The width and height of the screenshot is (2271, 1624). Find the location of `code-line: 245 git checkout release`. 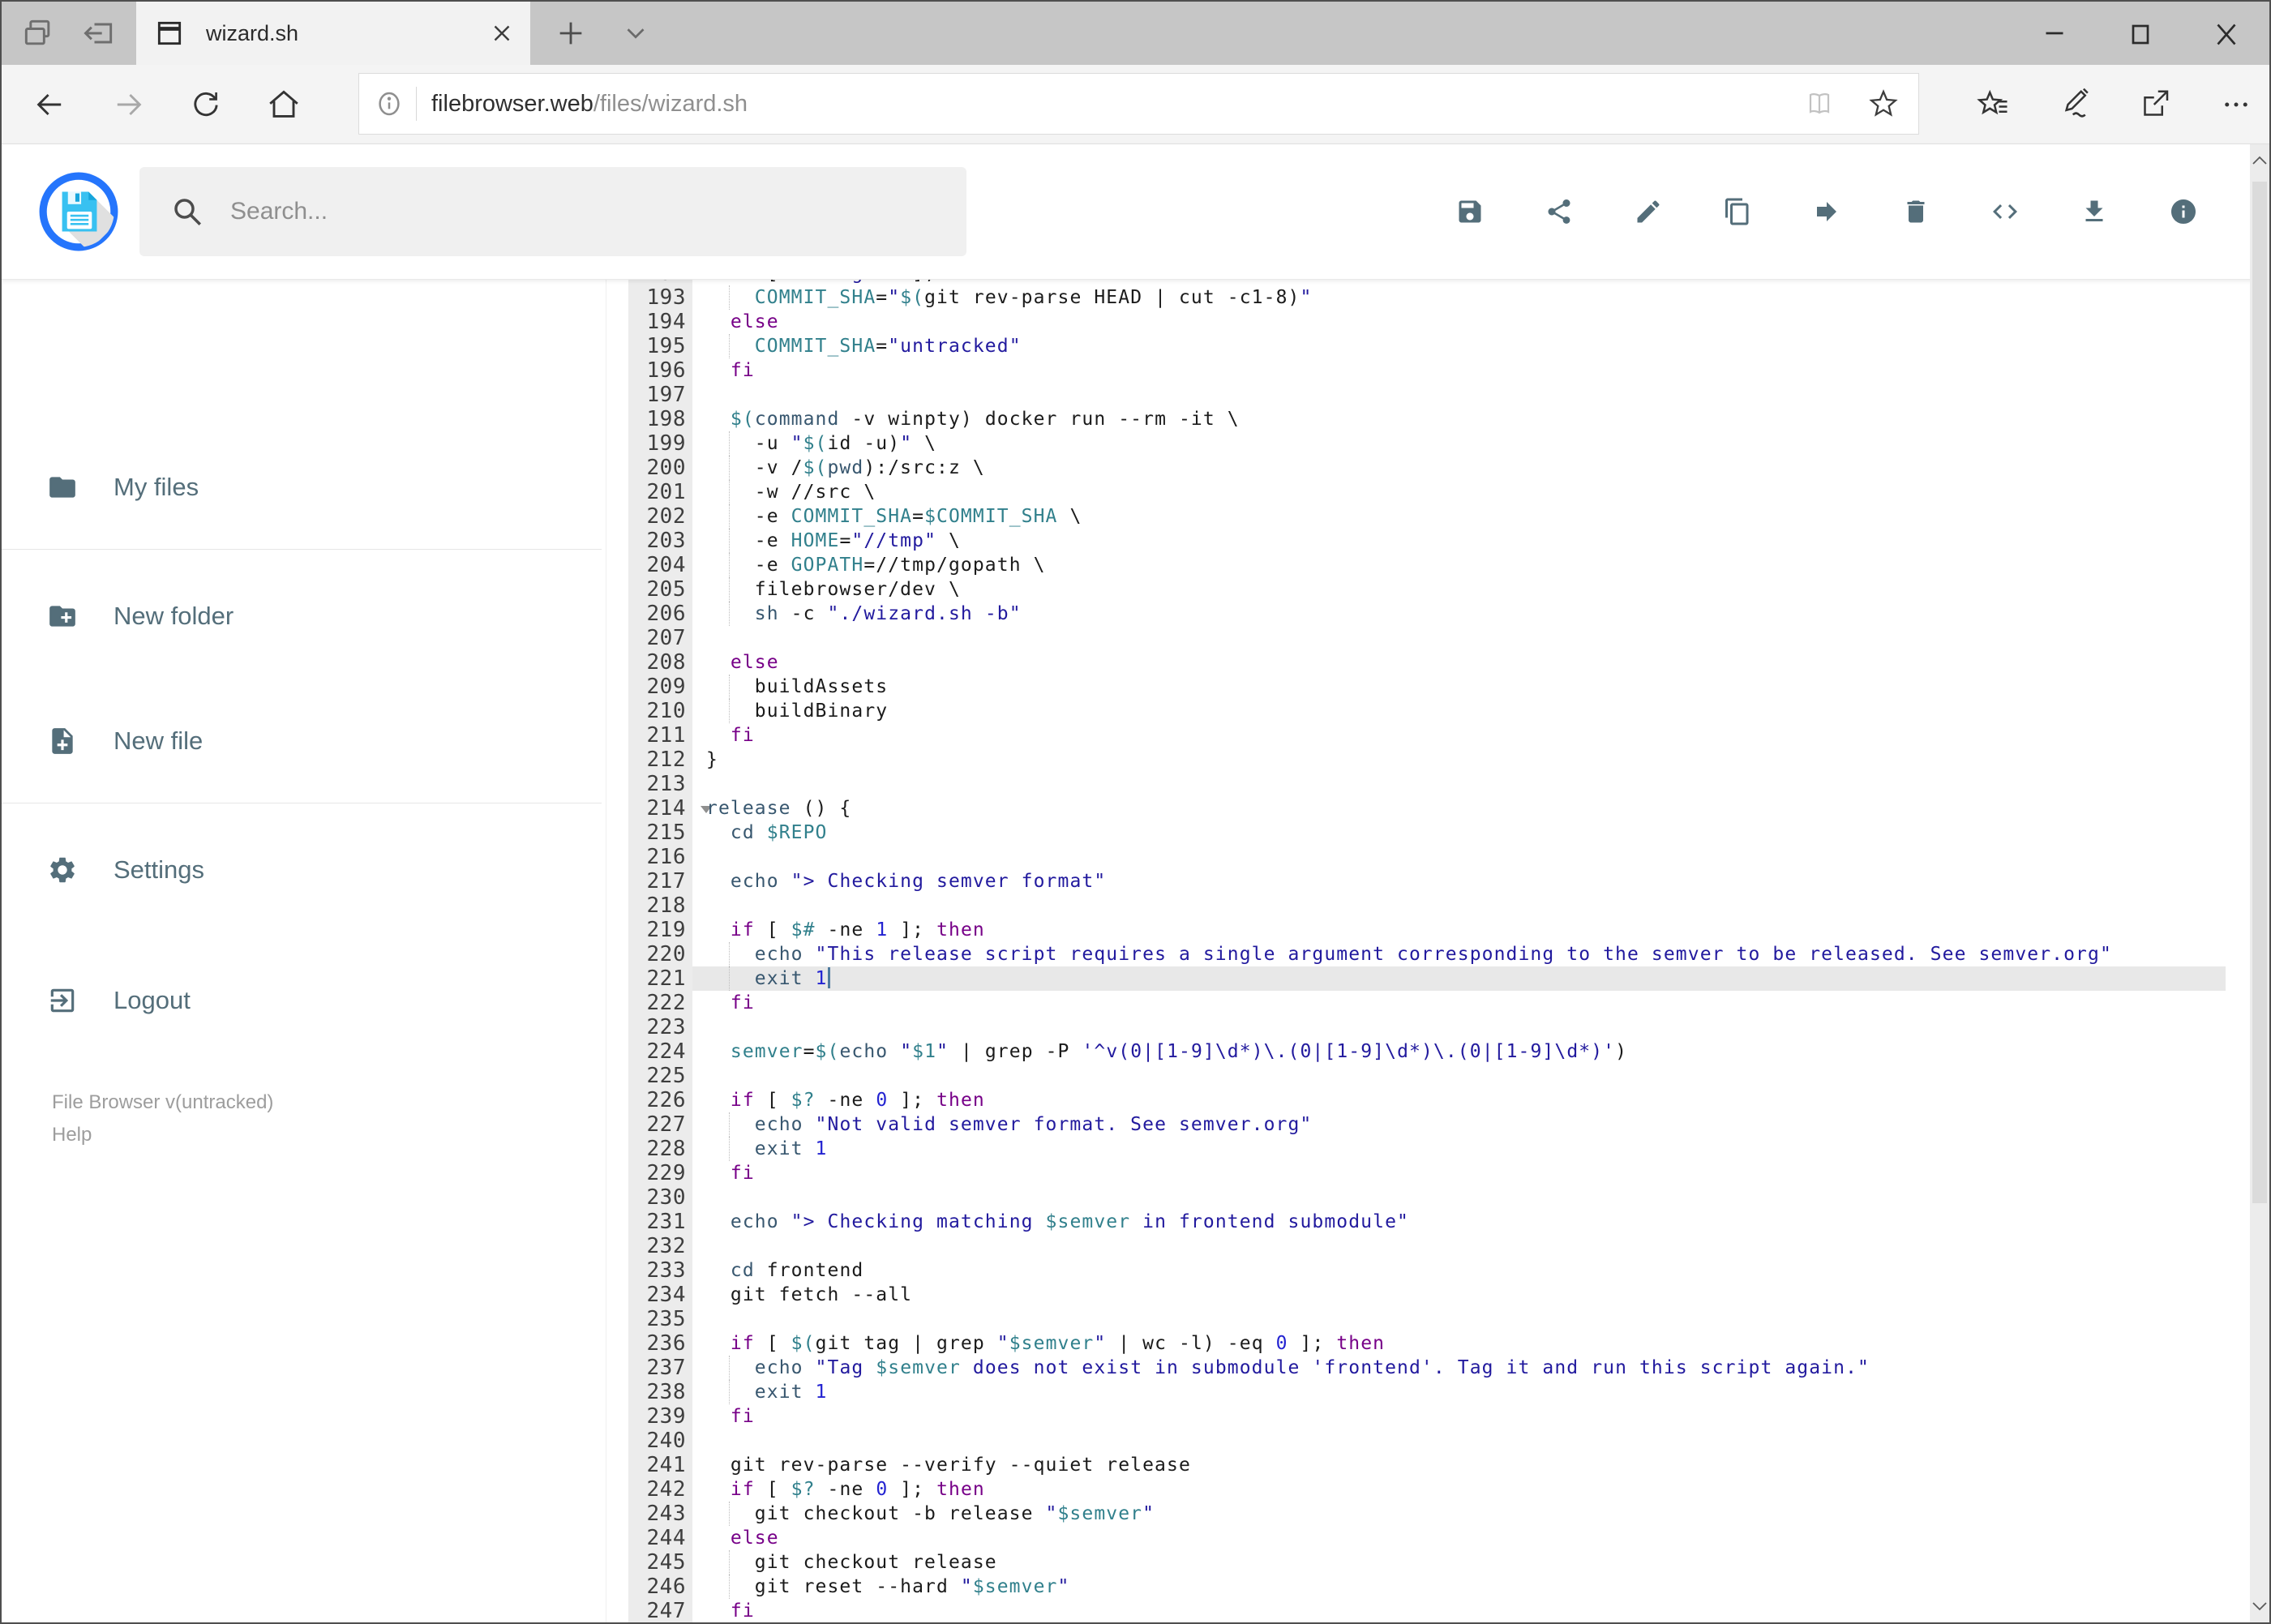

code-line: 245 git checkout release is located at coordinates (1416, 1563).